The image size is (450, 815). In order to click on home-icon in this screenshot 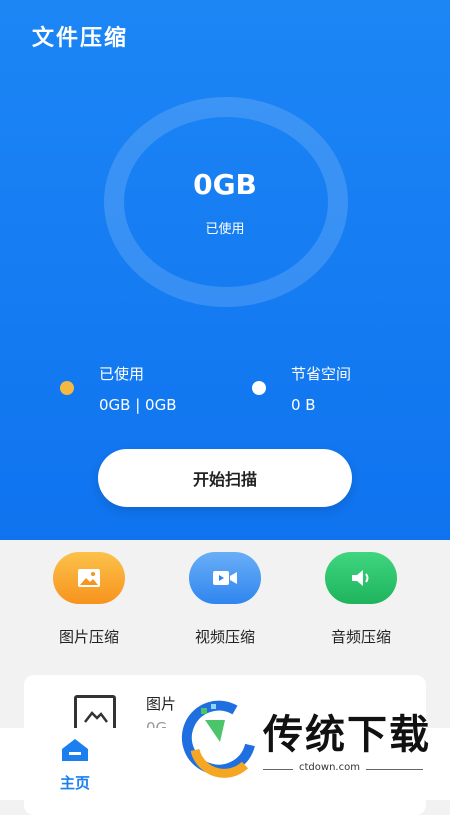, I will do `click(75, 750)`.